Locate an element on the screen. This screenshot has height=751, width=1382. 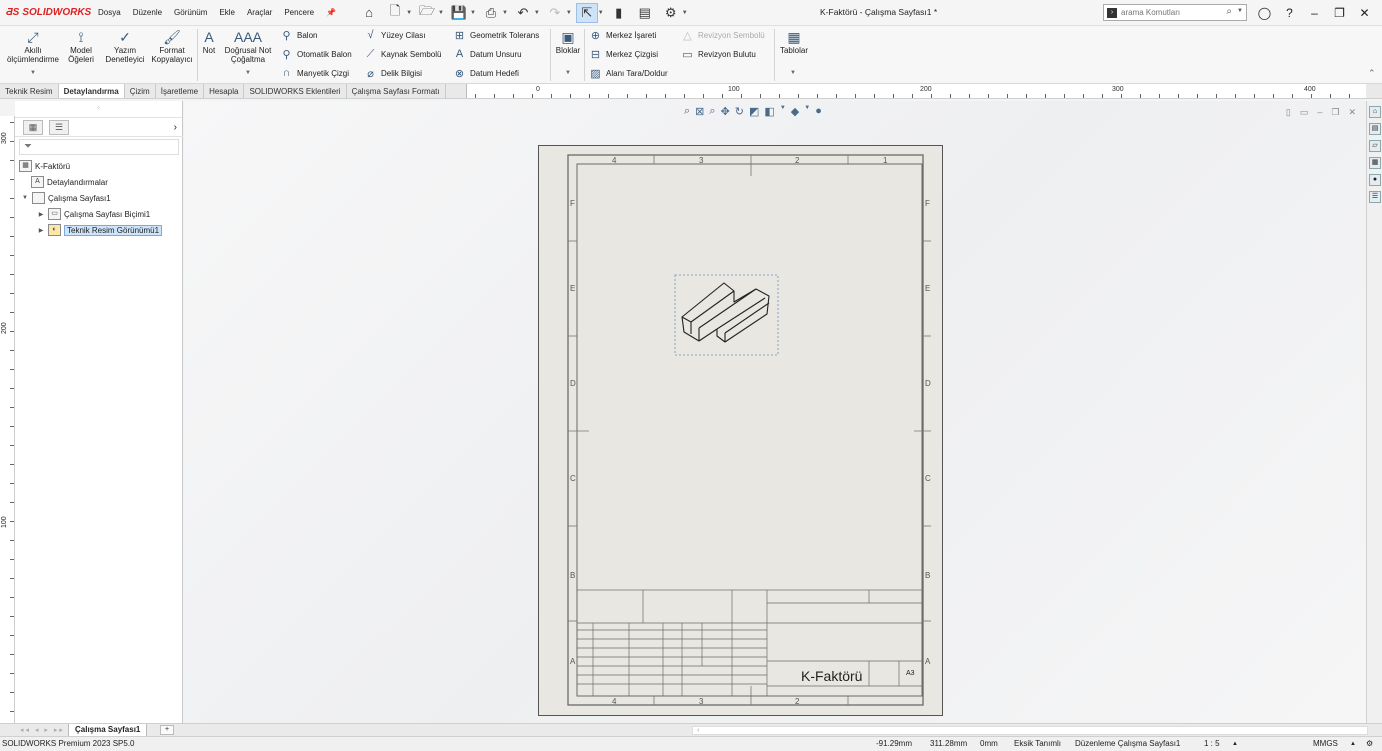
menu-edit: Düzenle is located at coordinates (147, 13).